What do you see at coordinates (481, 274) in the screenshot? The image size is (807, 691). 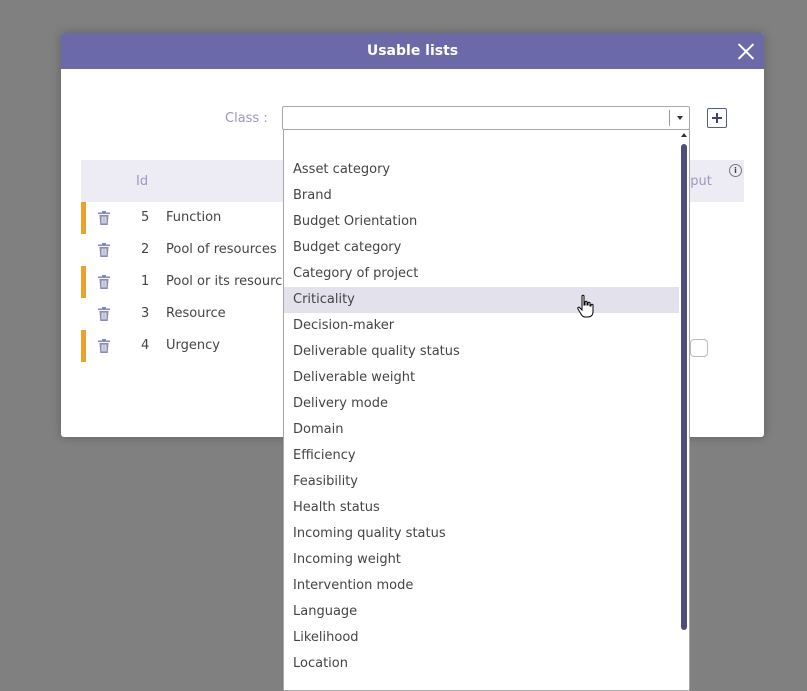 I see `dropdown-option: Category of project` at bounding box center [481, 274].